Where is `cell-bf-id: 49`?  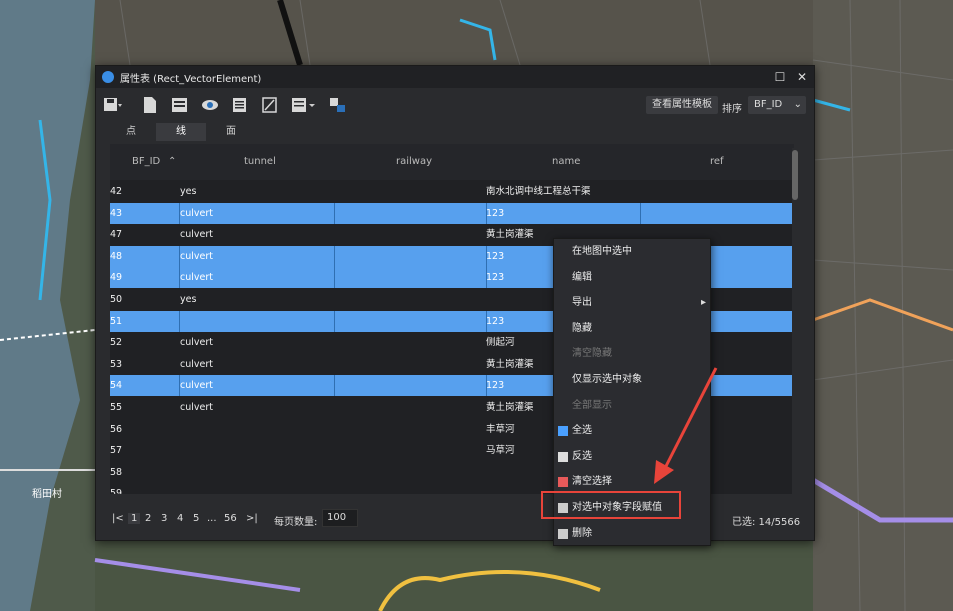 cell-bf-id: 49 is located at coordinates (116, 278).